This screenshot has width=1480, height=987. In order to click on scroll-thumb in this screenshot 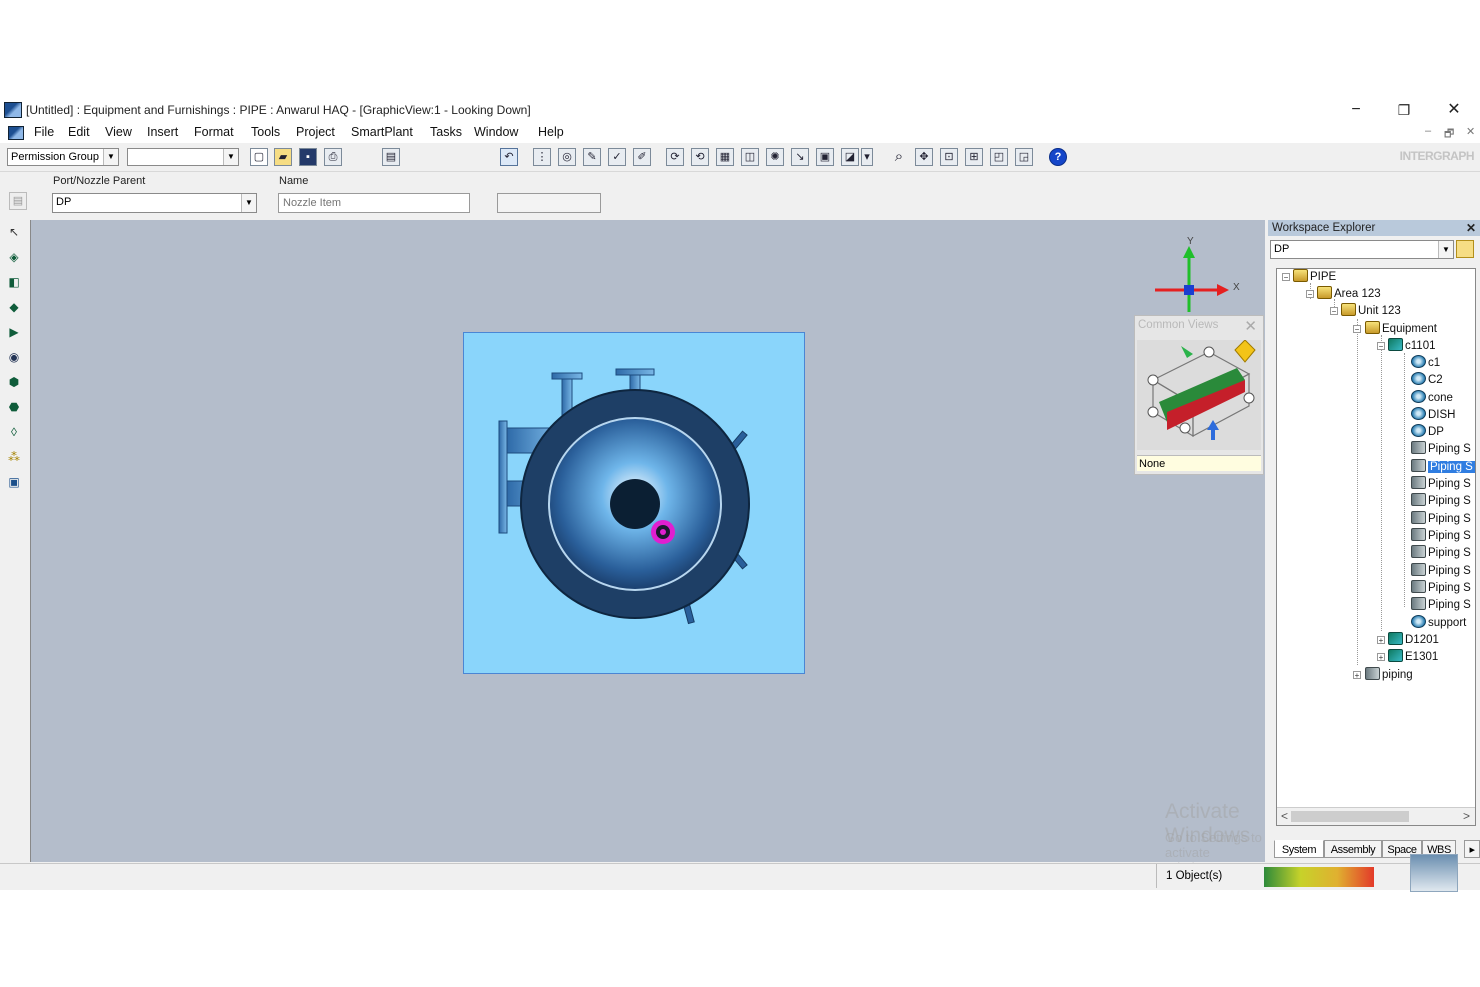, I will do `click(1350, 816)`.